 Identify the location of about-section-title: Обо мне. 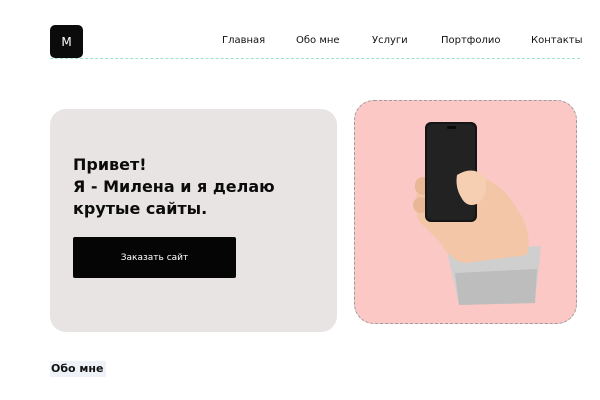
(78, 369).